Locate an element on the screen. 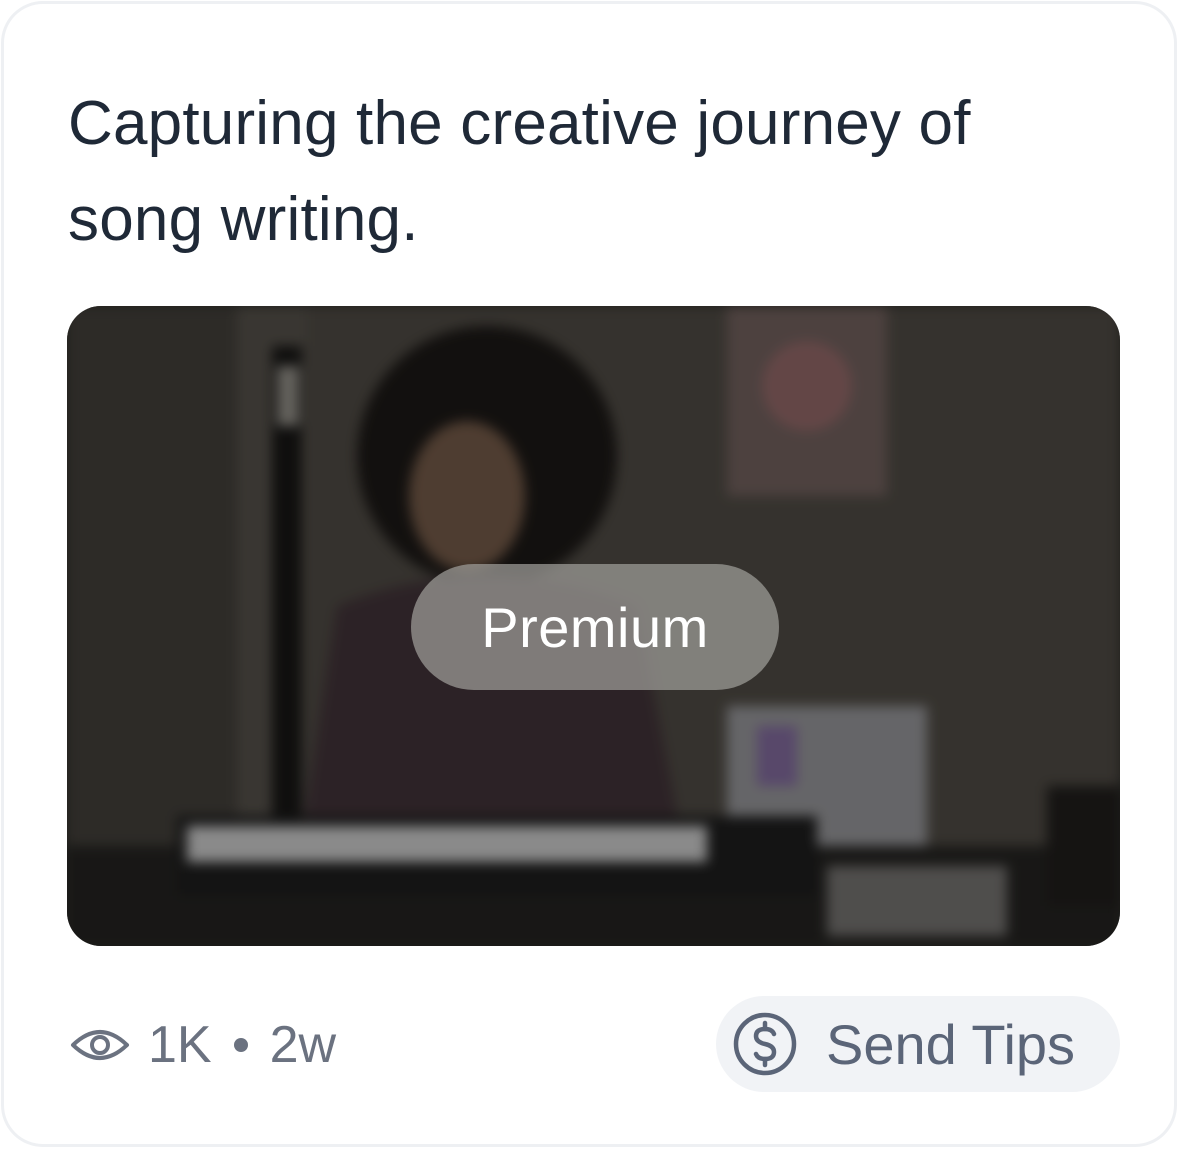 The height and width of the screenshot is (1152, 1182). view-count: 1K is located at coordinates (180, 1045).